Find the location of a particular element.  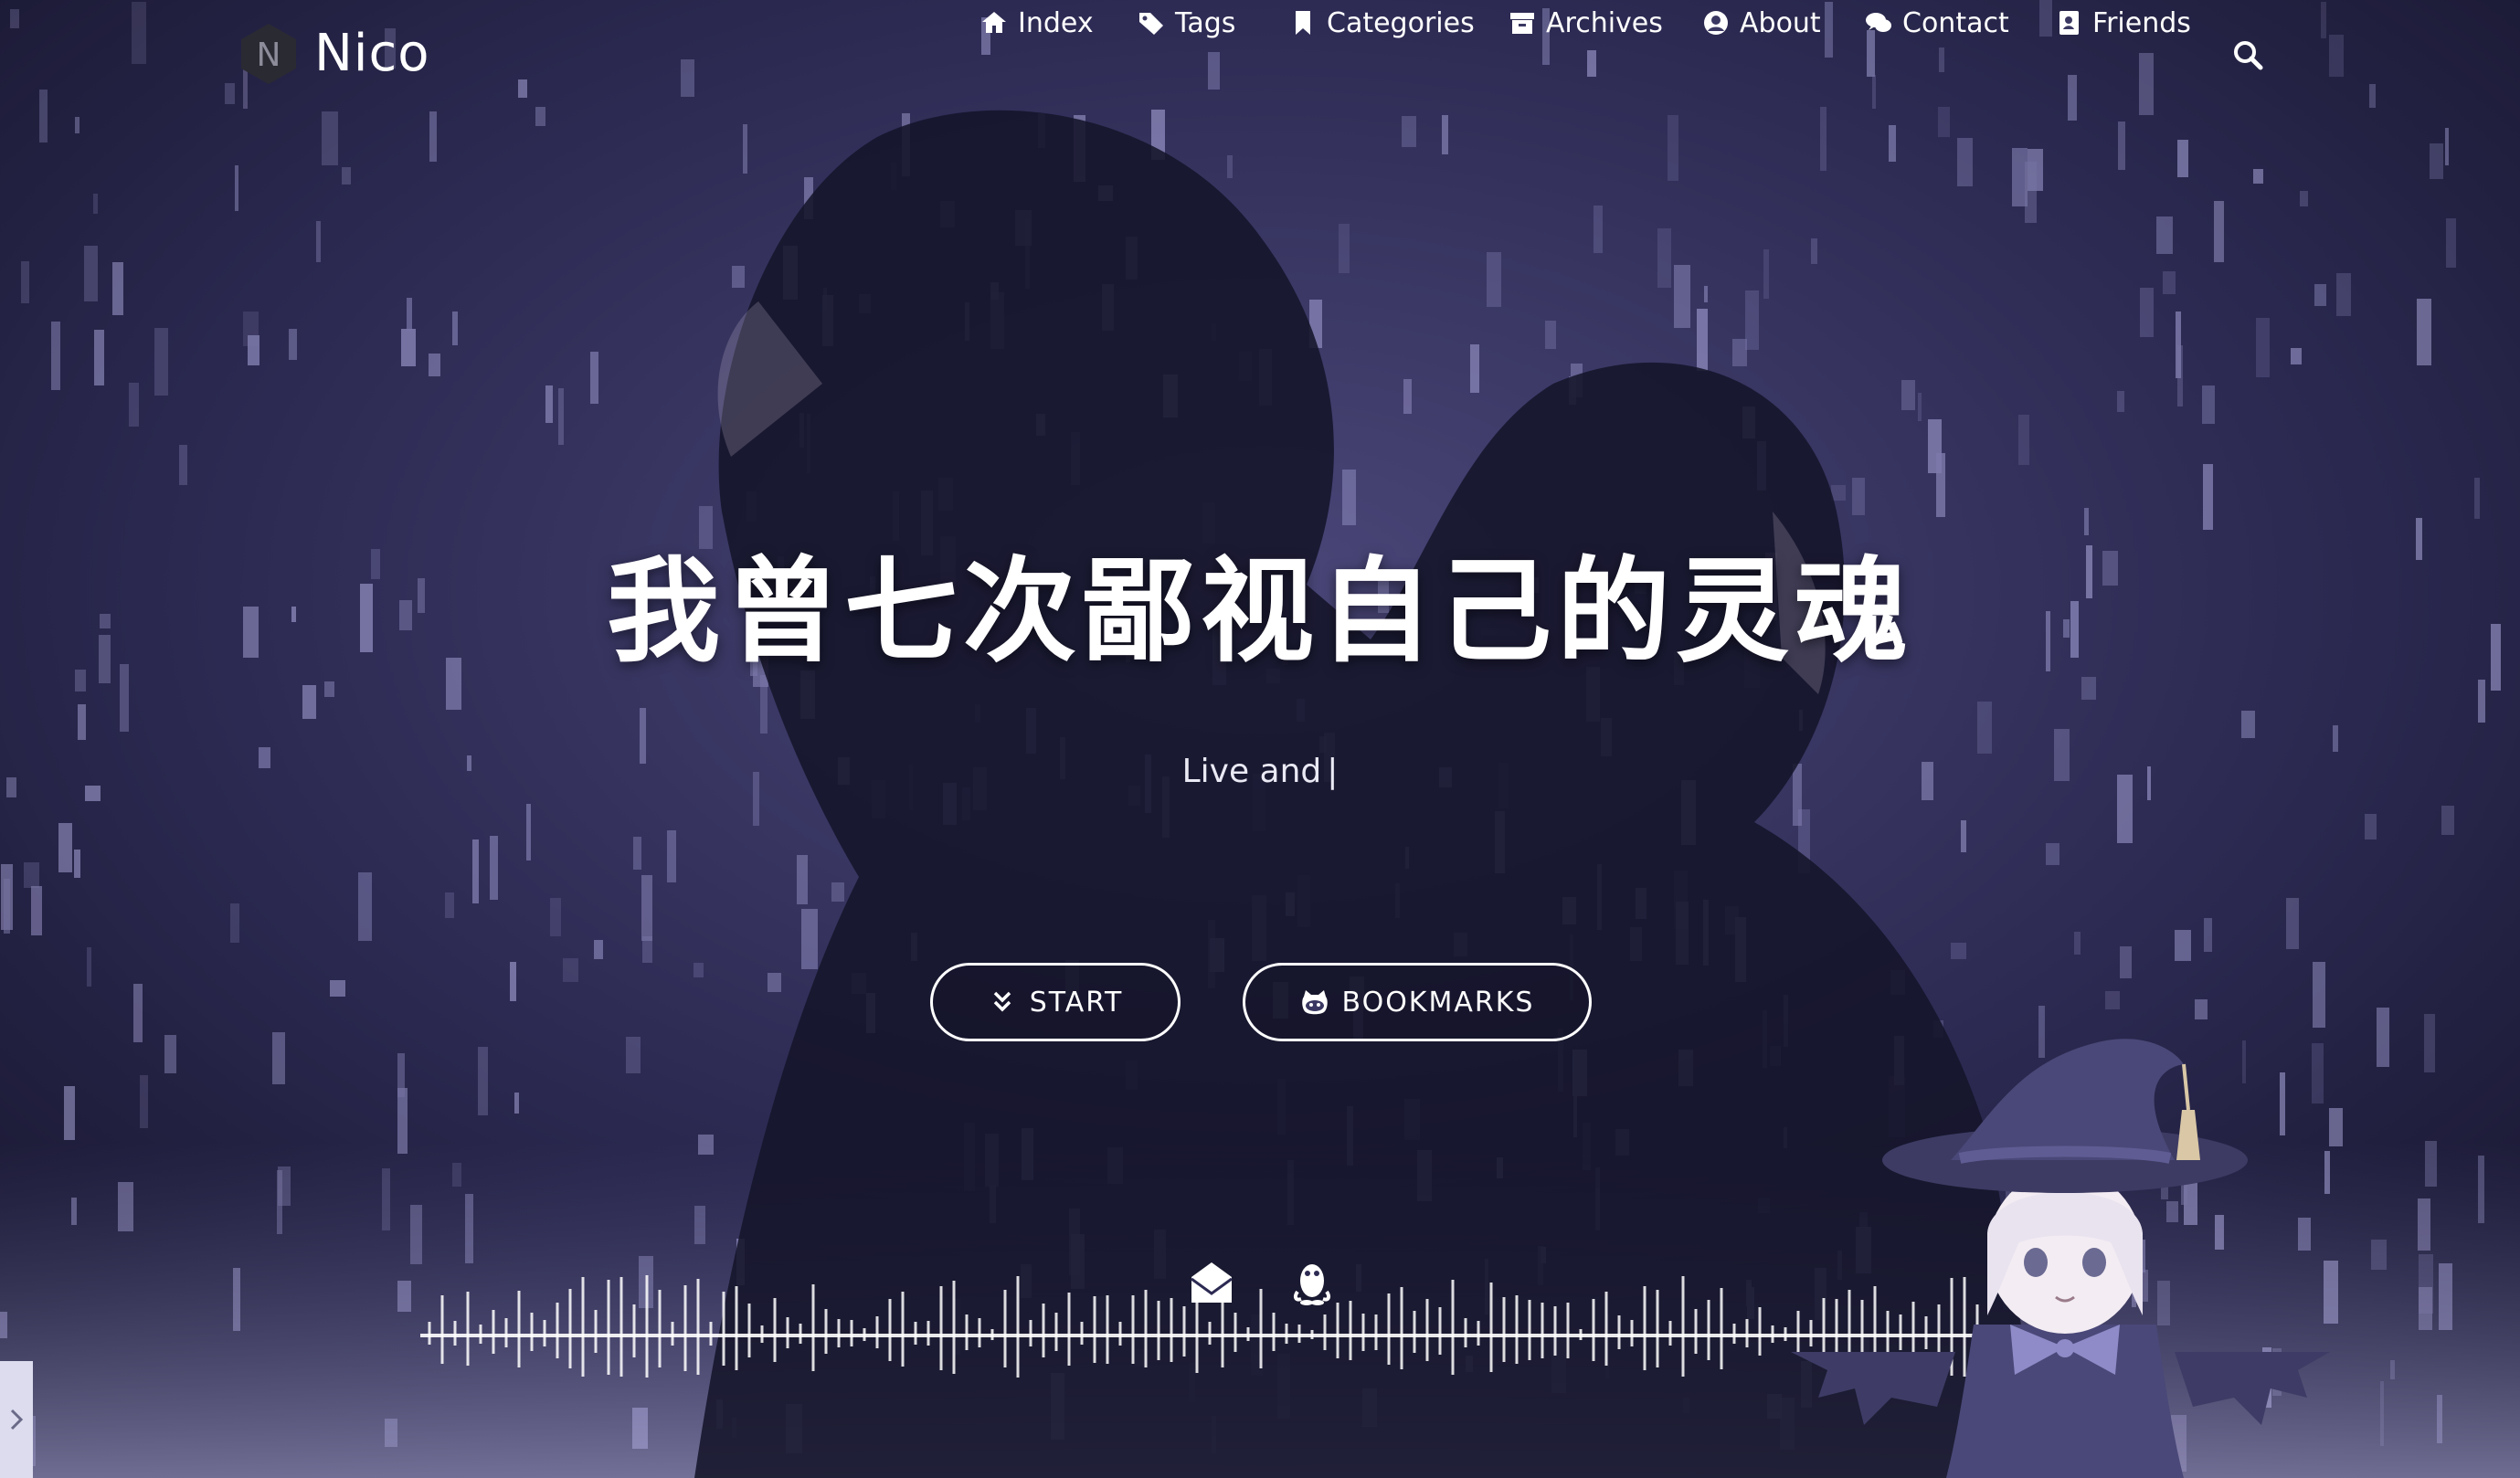

typed-text: Live and is located at coordinates (1251, 771).